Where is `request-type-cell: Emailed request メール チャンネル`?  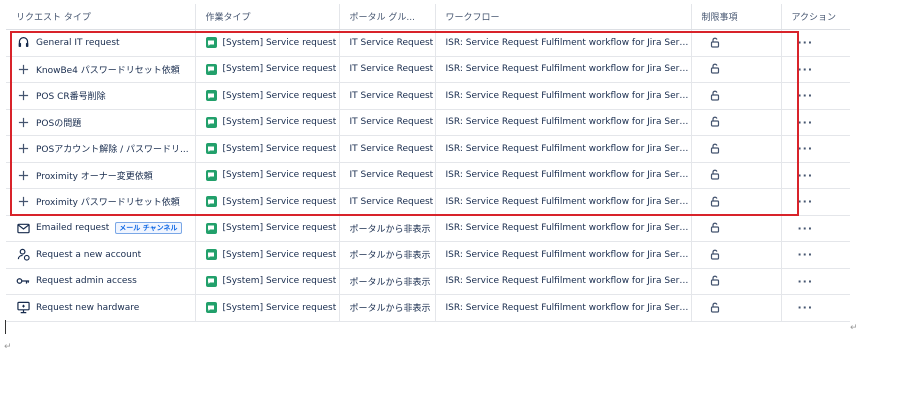
request-type-cell: Emailed request メール チャンネル is located at coordinates (101, 228).